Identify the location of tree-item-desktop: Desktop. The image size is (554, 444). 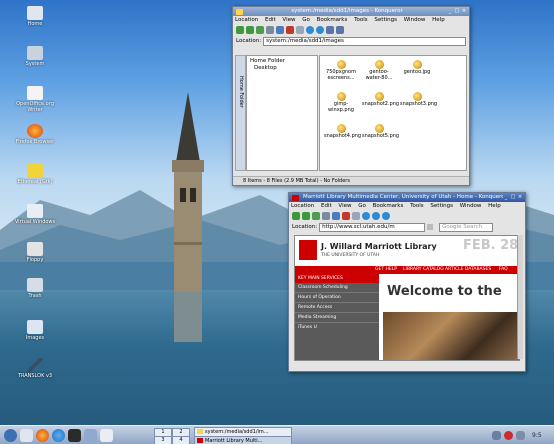
(265, 68).